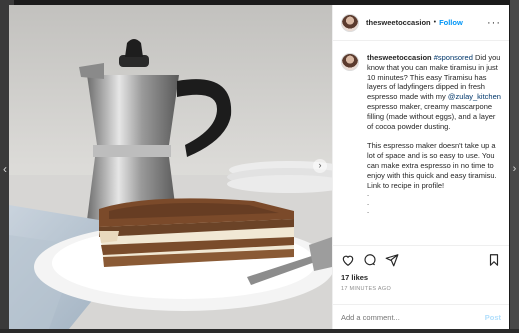 The width and height of the screenshot is (519, 333). I want to click on carousel-next-button: ›, so click(320, 166).